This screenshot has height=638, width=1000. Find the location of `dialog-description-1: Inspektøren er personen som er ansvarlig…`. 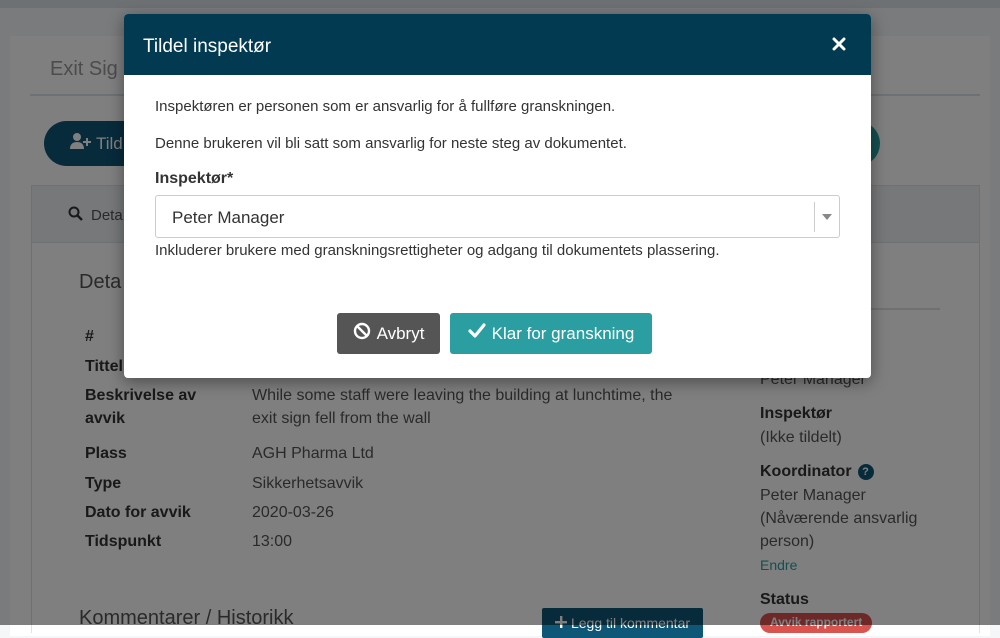

dialog-description-1: Inspektøren er personen som er ansvarlig… is located at coordinates (385, 106).